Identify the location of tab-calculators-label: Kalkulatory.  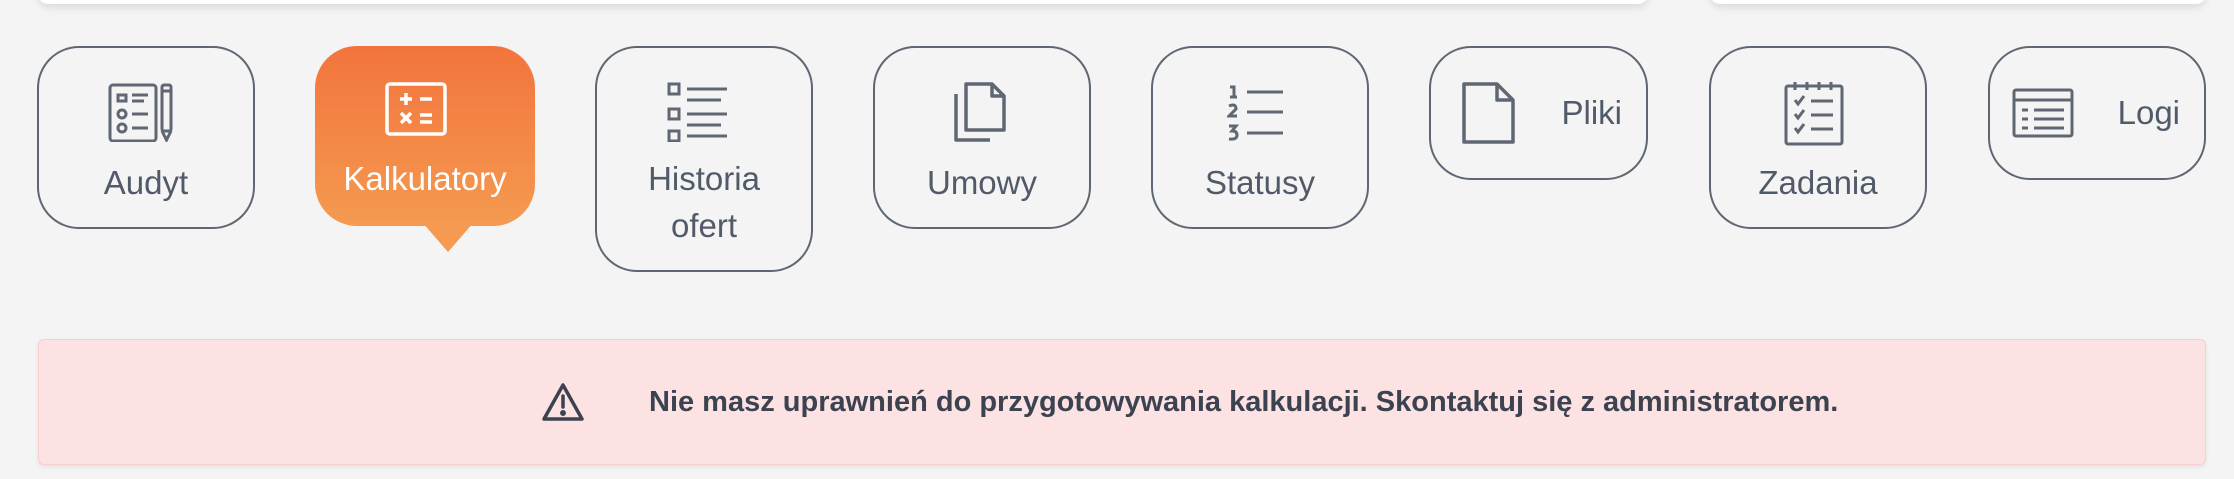
(425, 178).